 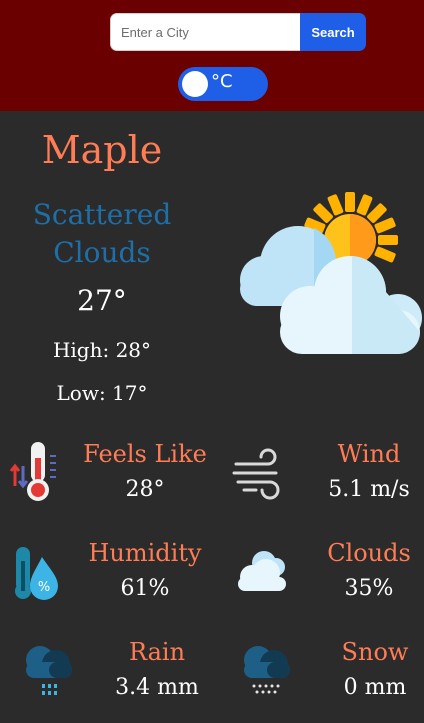 What do you see at coordinates (145, 553) in the screenshot?
I see `detail-title: Humidity` at bounding box center [145, 553].